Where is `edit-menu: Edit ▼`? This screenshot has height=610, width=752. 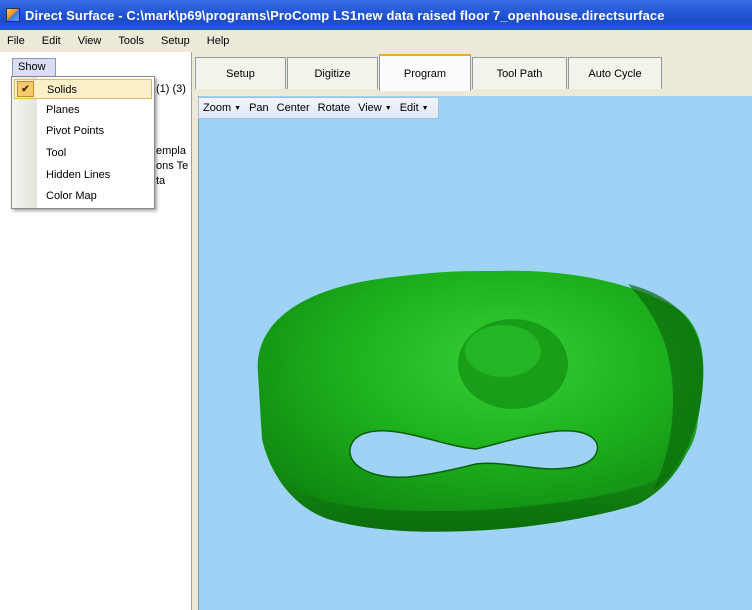 edit-menu: Edit ▼ is located at coordinates (414, 108).